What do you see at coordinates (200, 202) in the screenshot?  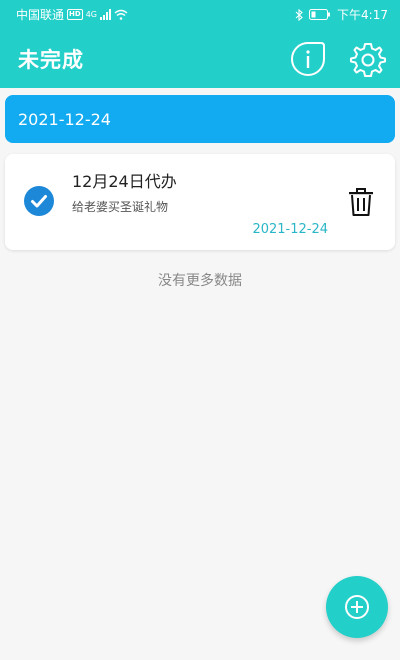 I see `task-card: 12月24日代办 给老婆买圣诞礼物 2021-12-24` at bounding box center [200, 202].